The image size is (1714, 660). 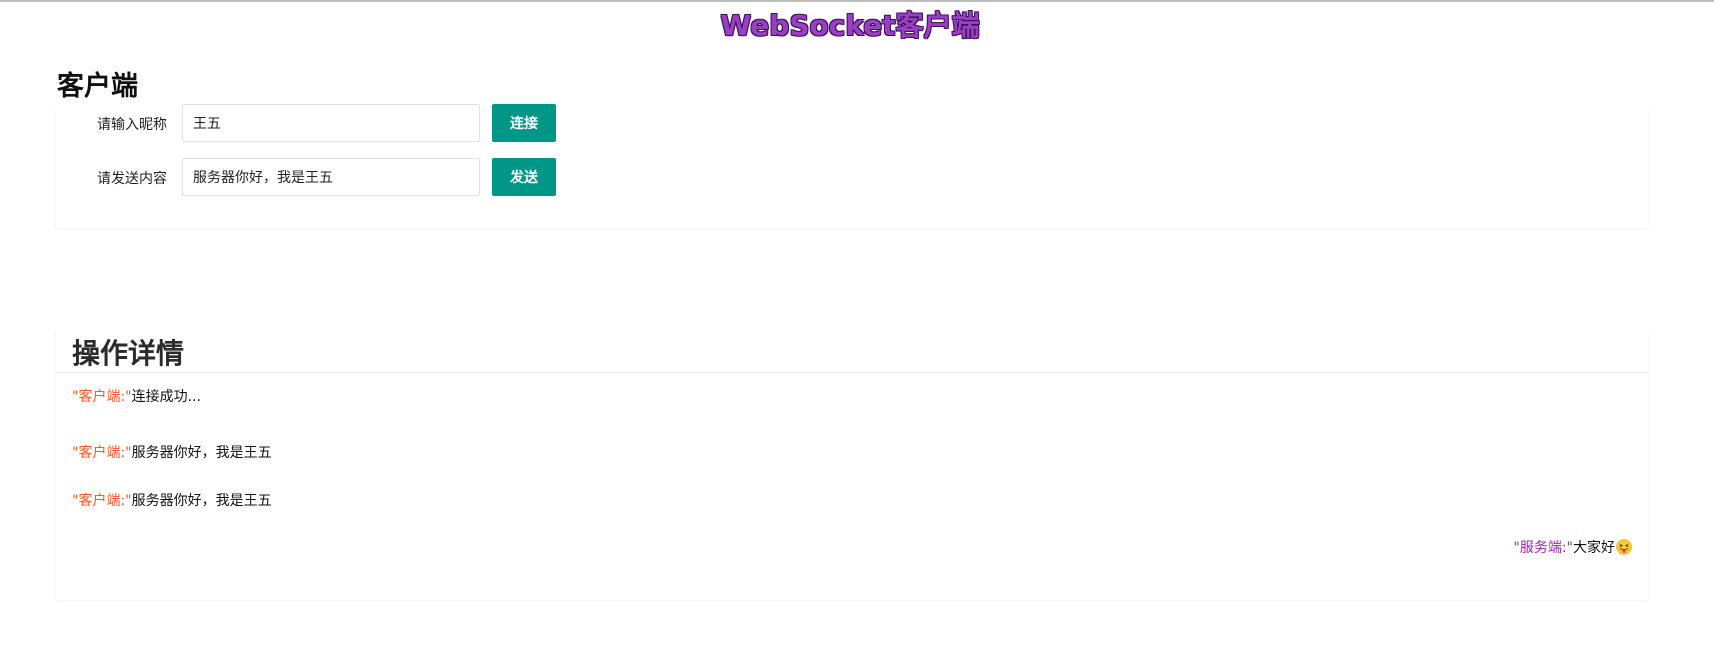 I want to click on send-button: 发送, so click(x=524, y=177).